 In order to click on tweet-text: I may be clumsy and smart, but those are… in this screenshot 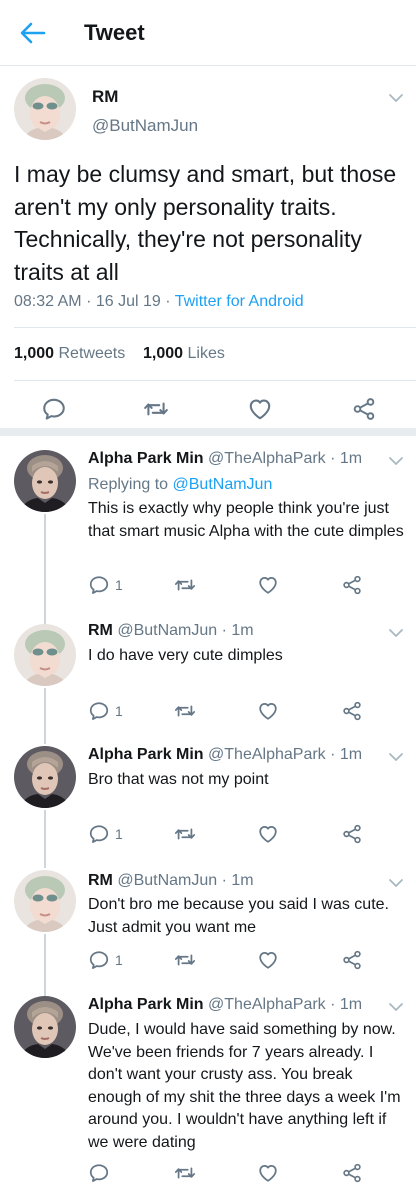, I will do `click(205, 223)`.